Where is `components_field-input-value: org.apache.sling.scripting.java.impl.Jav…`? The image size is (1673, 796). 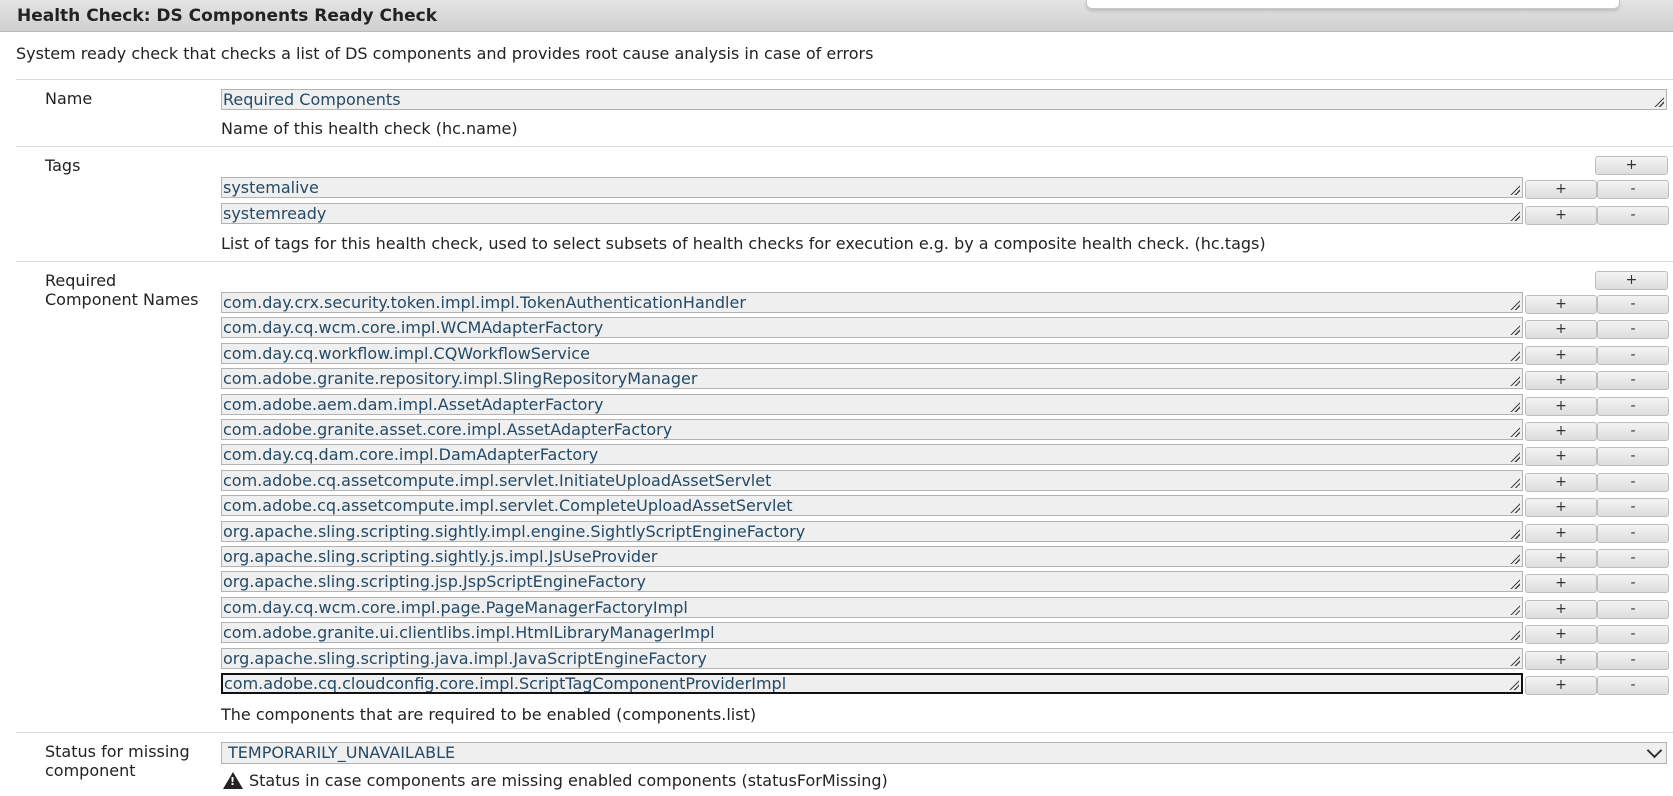 components_field-input-value: org.apache.sling.scripting.java.impl.Jav… is located at coordinates (465, 658).